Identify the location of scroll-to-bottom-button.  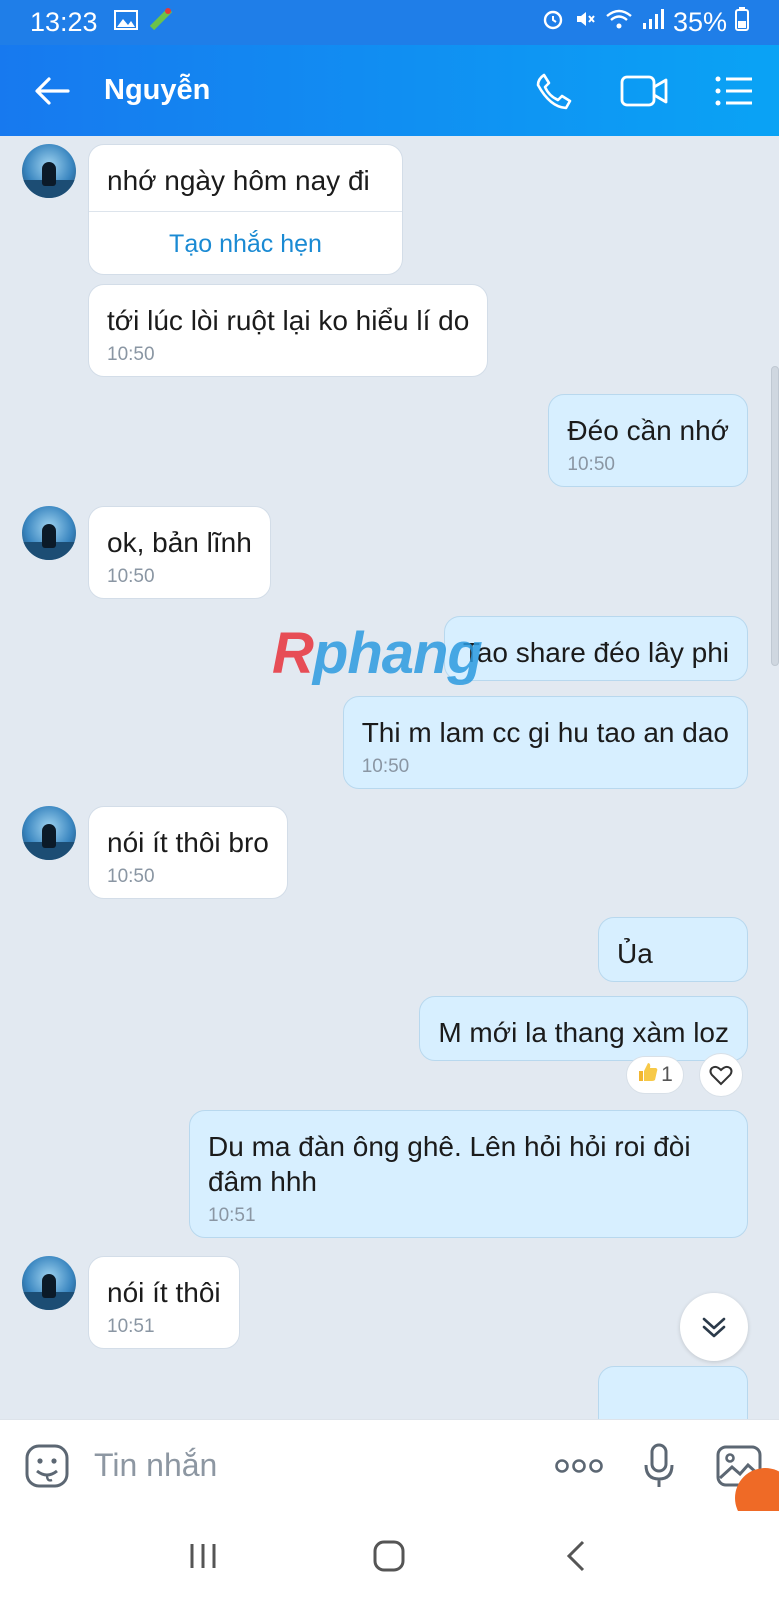
(714, 1327).